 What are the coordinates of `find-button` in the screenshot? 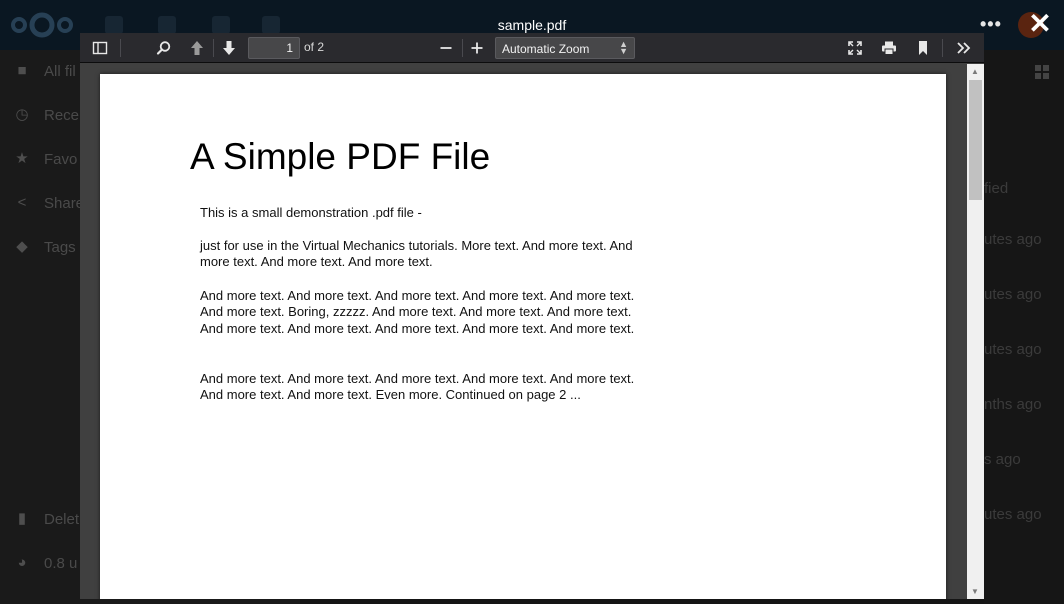 It's located at (164, 48).